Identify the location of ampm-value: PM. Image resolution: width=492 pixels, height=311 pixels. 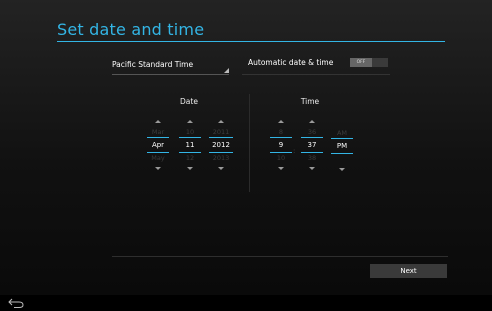
(342, 145).